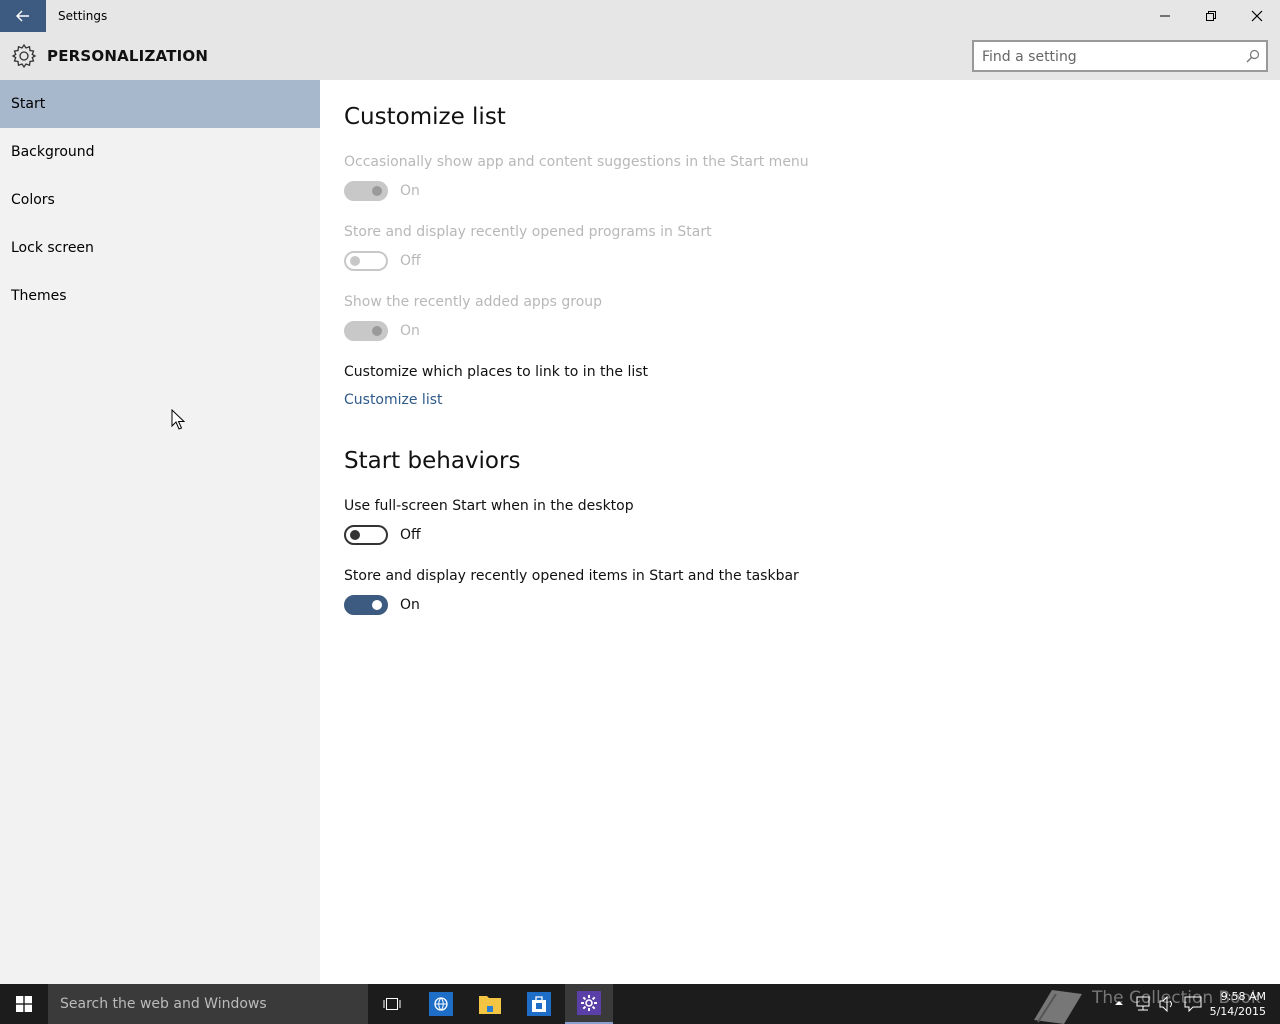 The height and width of the screenshot is (1024, 1280). I want to click on book-watermark-icon, so click(1058, 1007).